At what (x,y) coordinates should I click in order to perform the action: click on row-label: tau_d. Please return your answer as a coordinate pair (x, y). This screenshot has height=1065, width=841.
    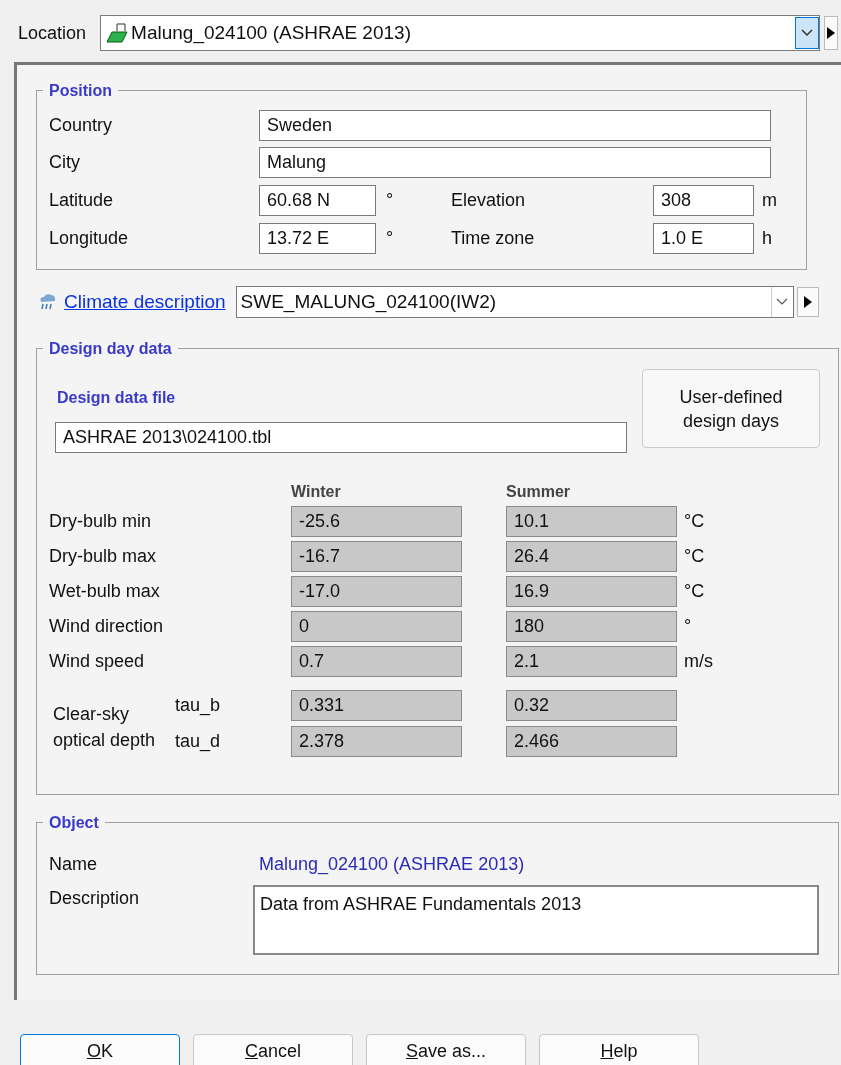
    Looking at the image, I should click on (198, 741).